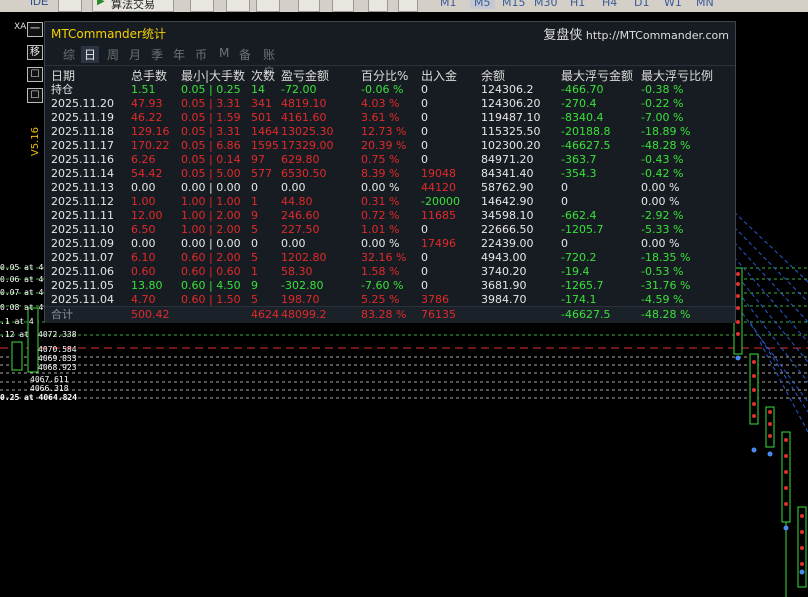  I want to click on trendline-icon, so click(408, 6).